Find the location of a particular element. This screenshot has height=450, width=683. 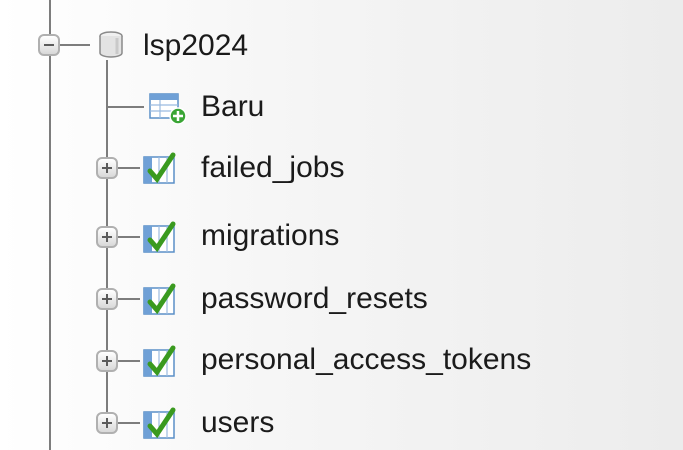

table-name: failed_jobs is located at coordinates (272, 168).